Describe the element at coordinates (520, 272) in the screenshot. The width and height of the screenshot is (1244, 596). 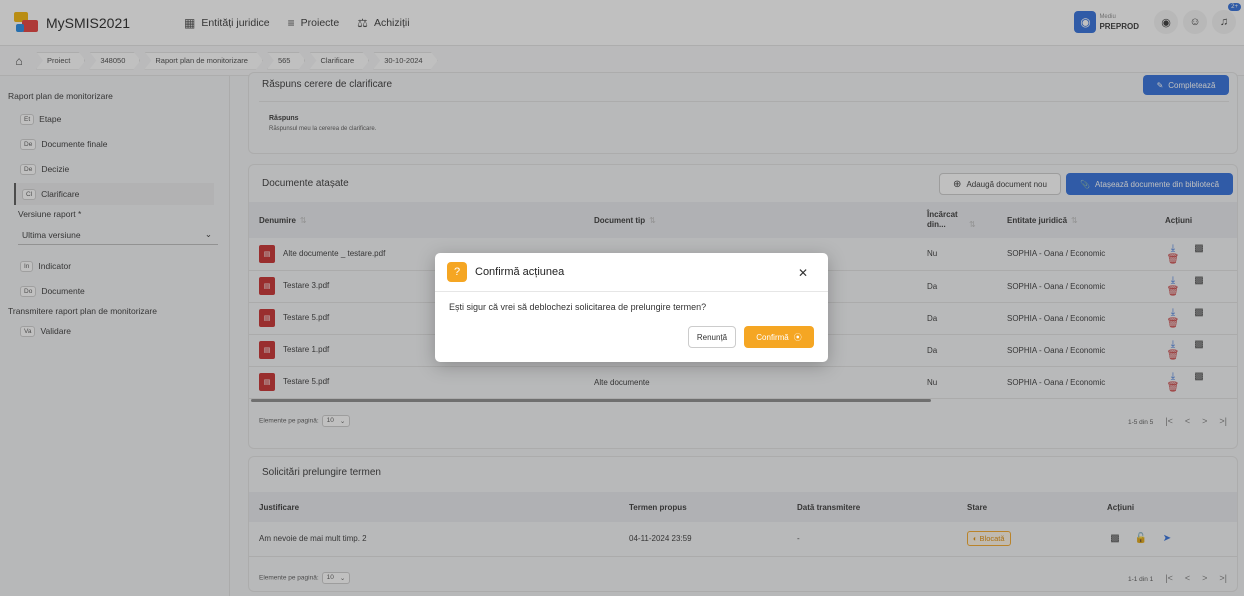
I see `dialog-title: Confirmă acțiunea` at that location.